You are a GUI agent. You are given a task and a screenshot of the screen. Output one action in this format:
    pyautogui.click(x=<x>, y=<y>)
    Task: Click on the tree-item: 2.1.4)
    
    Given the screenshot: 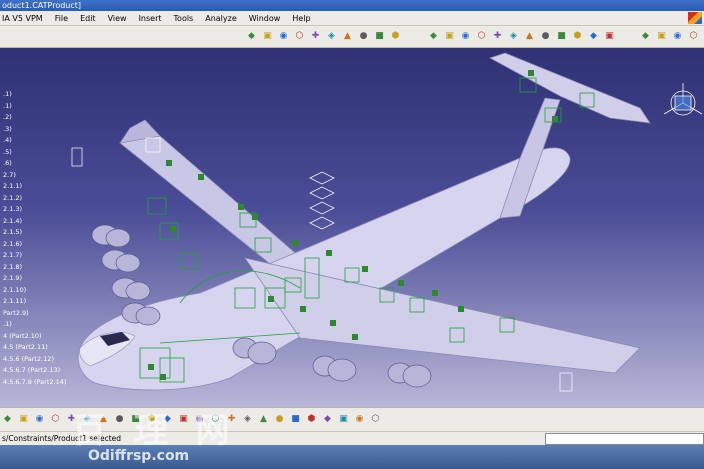 What is the action you would take?
    pyautogui.click(x=11, y=221)
    